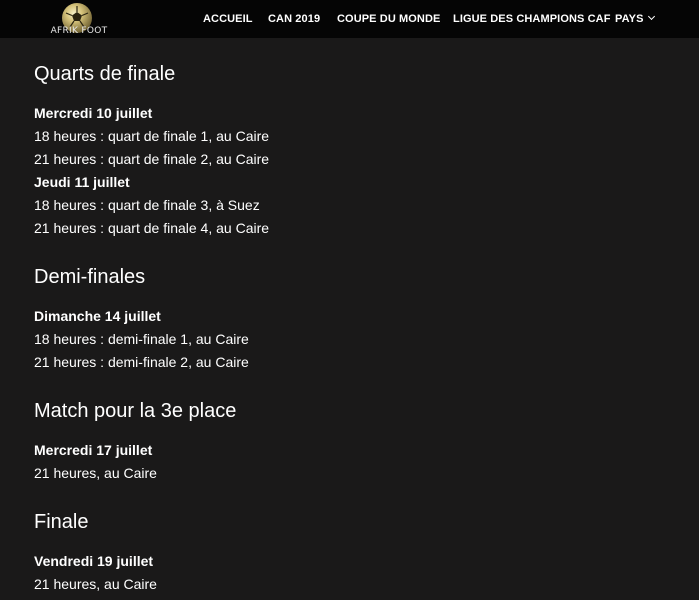 The height and width of the screenshot is (600, 699). What do you see at coordinates (152, 136) in the screenshot?
I see `match-line: 18 heures : quart de finale 1, au Caire` at bounding box center [152, 136].